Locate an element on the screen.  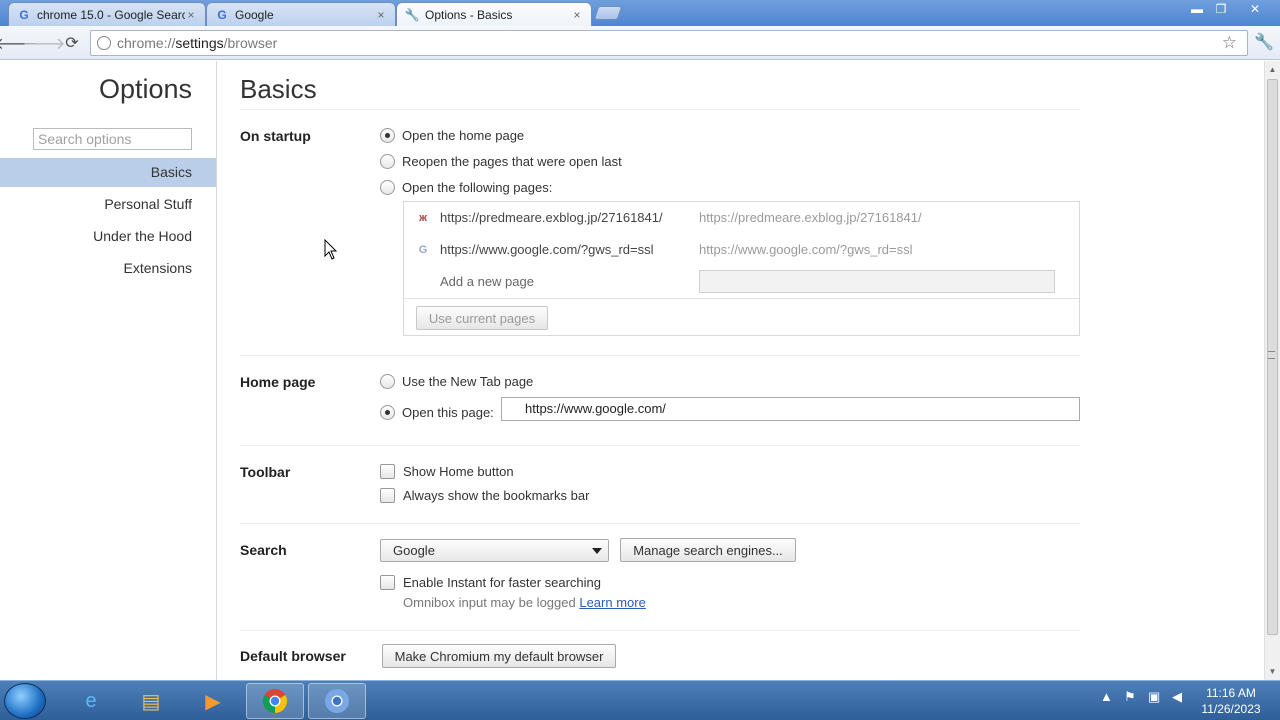
radio-open-this-page: Open this page: is located at coordinates (437, 412).